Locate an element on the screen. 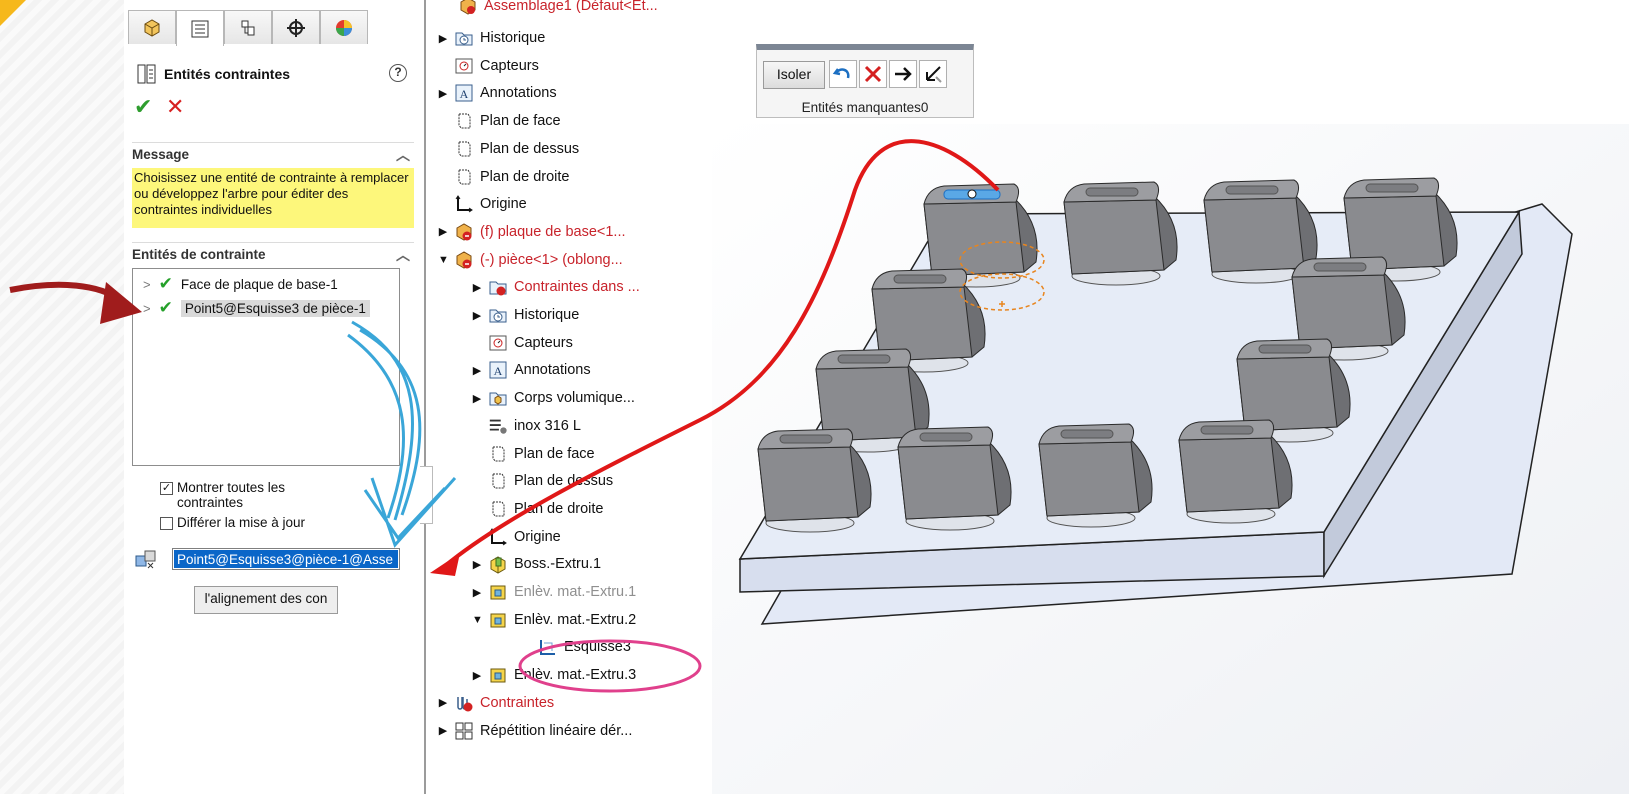 The height and width of the screenshot is (794, 1629). dark-red-pointer-arrow is located at coordinates (65, 292).